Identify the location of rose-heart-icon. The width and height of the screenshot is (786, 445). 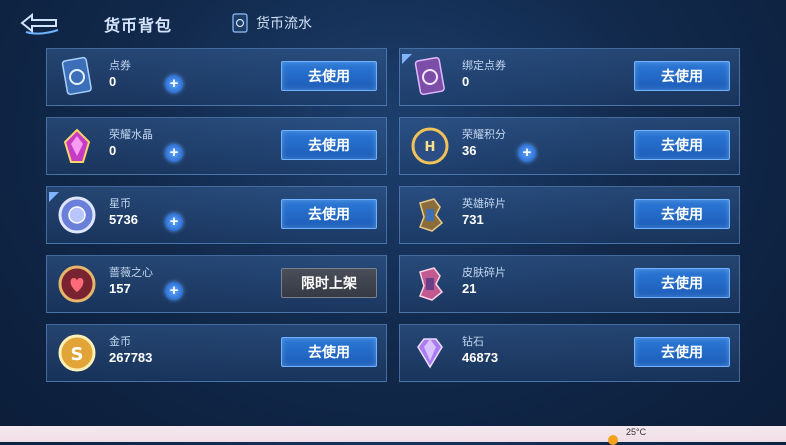
(77, 284).